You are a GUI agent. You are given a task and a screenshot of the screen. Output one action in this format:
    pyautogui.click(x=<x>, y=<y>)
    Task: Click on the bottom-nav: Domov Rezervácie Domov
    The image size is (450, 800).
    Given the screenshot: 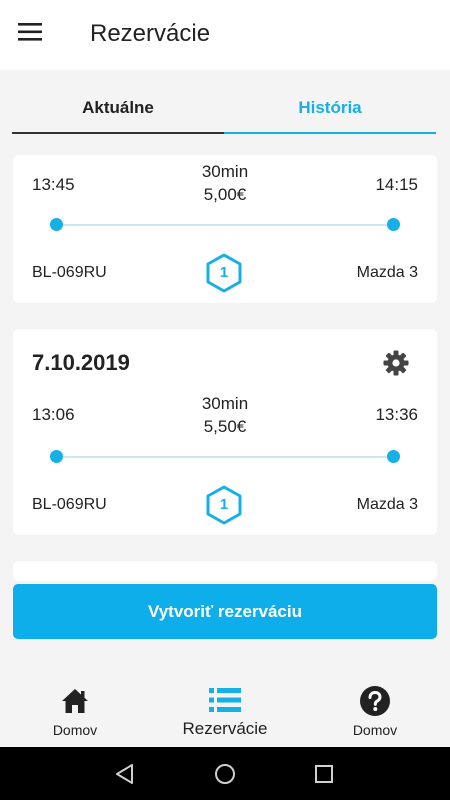 What is the action you would take?
    pyautogui.click(x=225, y=708)
    